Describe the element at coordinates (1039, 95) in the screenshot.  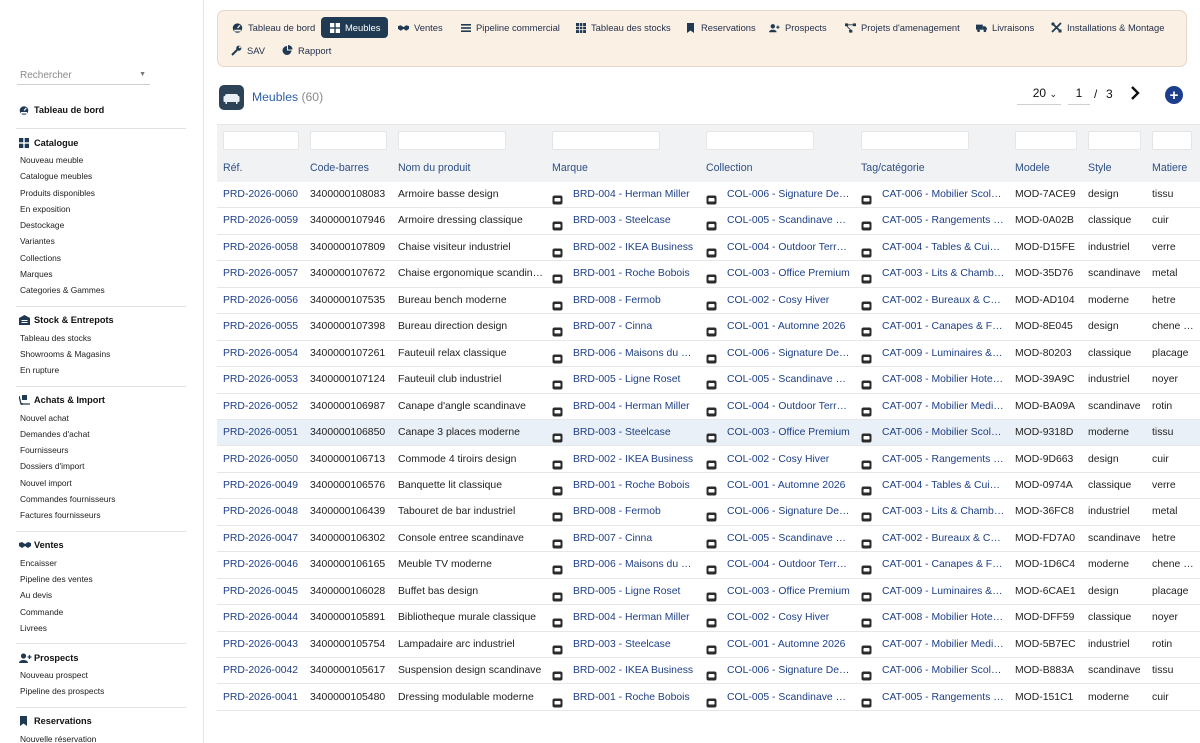
I see `per-page-select: 20 ⌄` at that location.